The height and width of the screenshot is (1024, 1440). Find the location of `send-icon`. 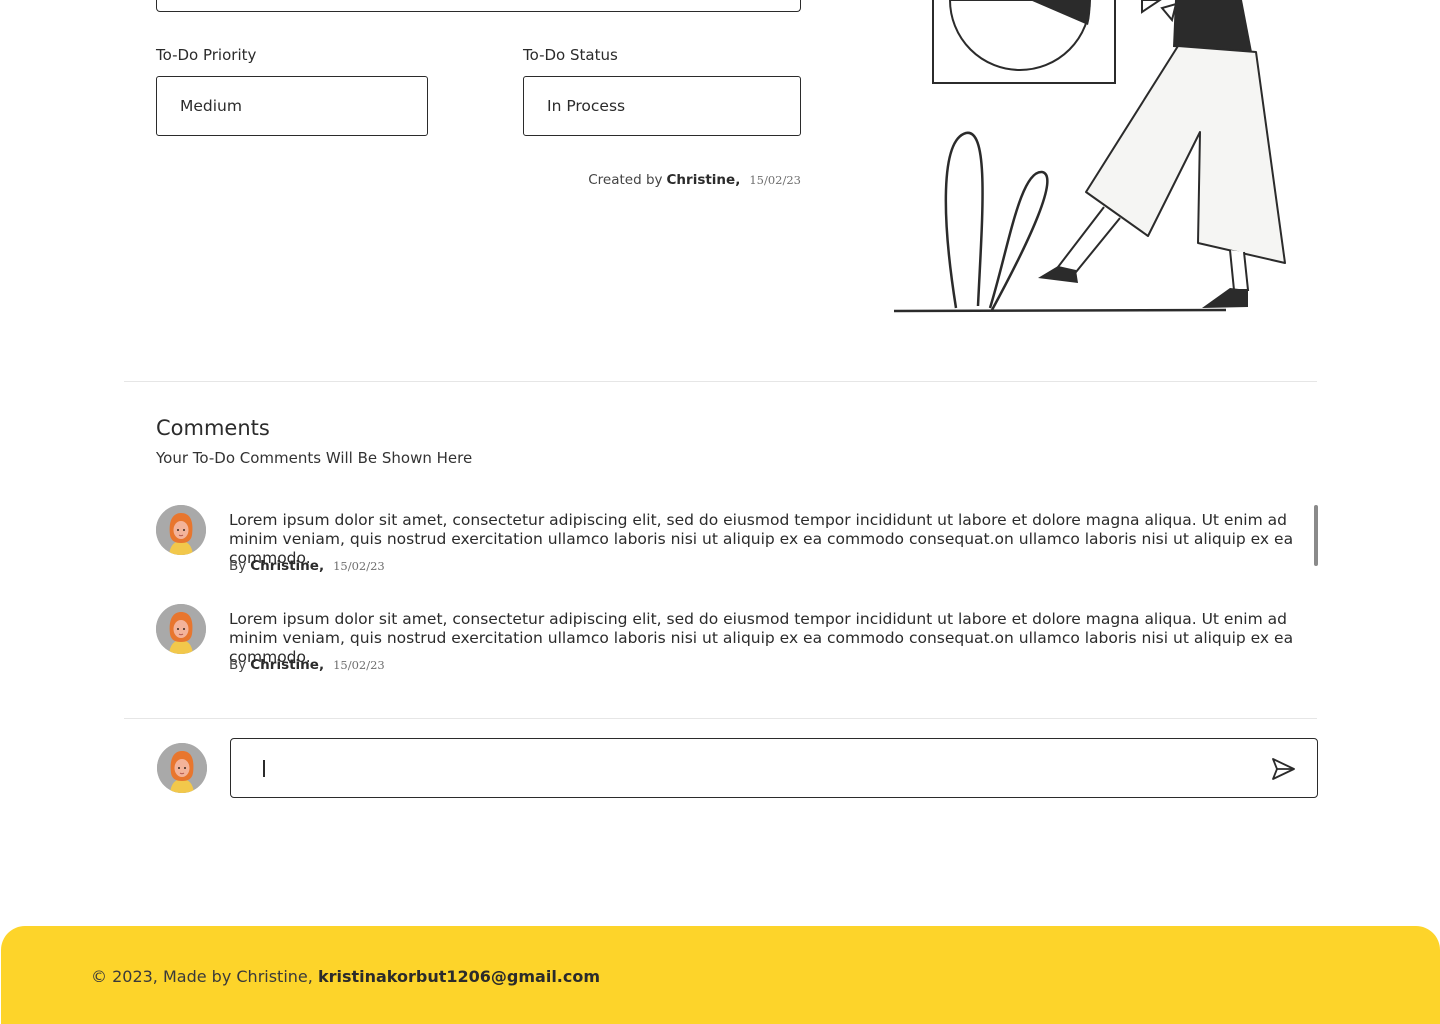

send-icon is located at coordinates (1283, 769).